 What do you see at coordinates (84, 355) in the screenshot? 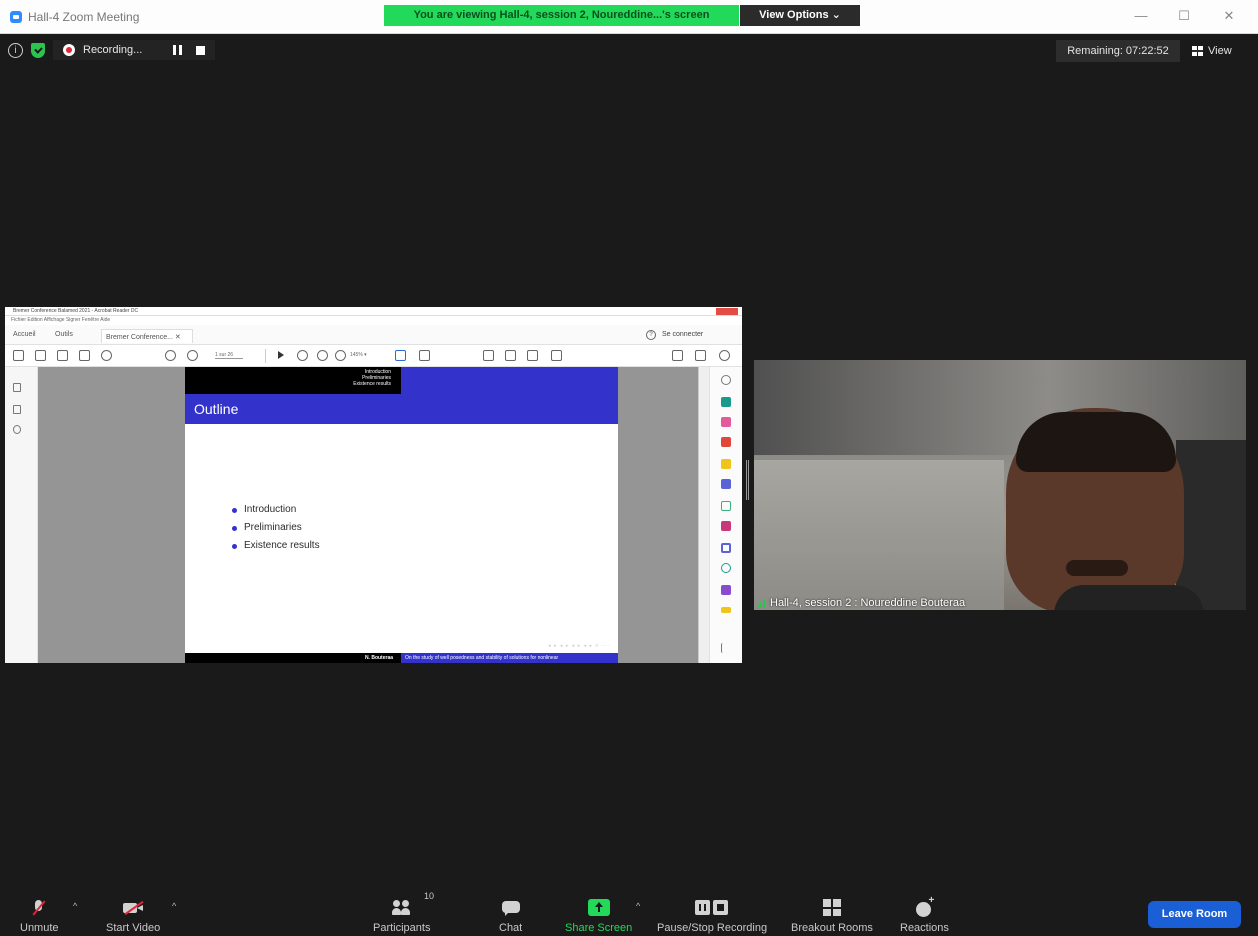
I see `print-icon` at bounding box center [84, 355].